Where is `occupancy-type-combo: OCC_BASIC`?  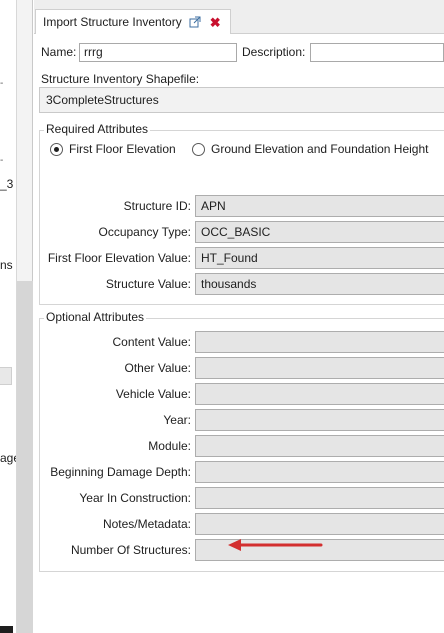
occupancy-type-combo: OCC_BASIC is located at coordinates (319, 232).